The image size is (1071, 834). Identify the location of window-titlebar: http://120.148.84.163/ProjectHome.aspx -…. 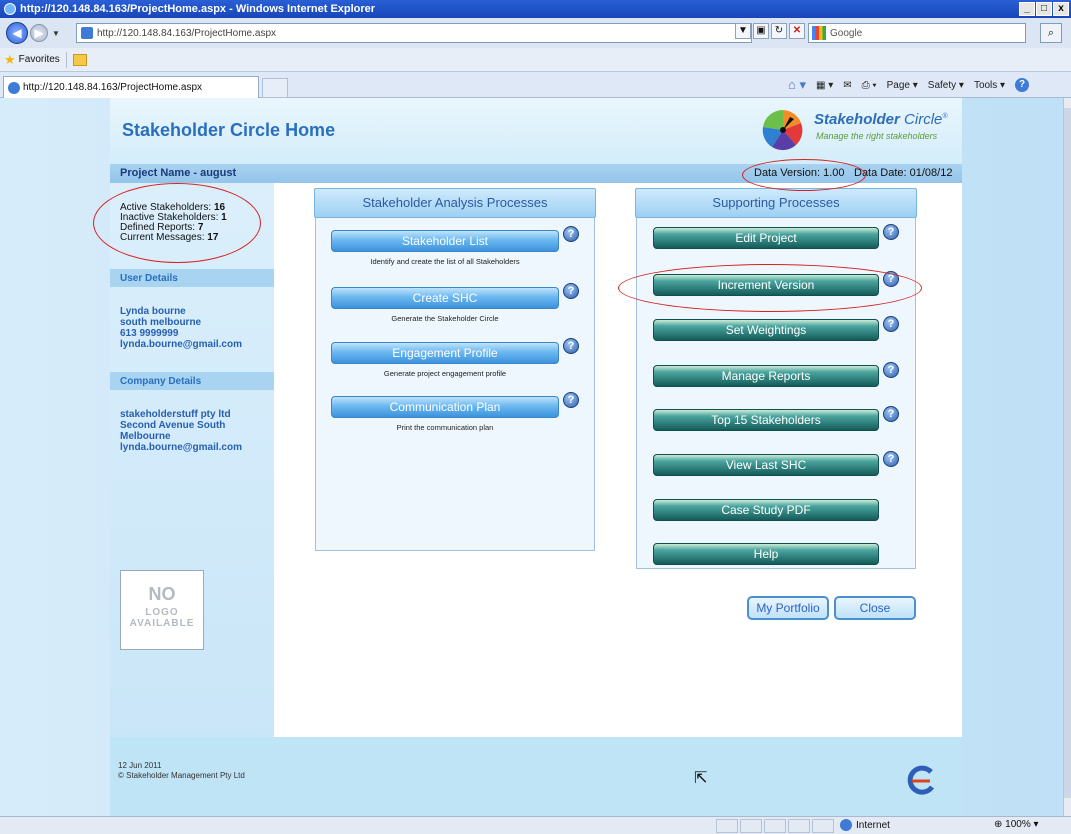
(535, 9).